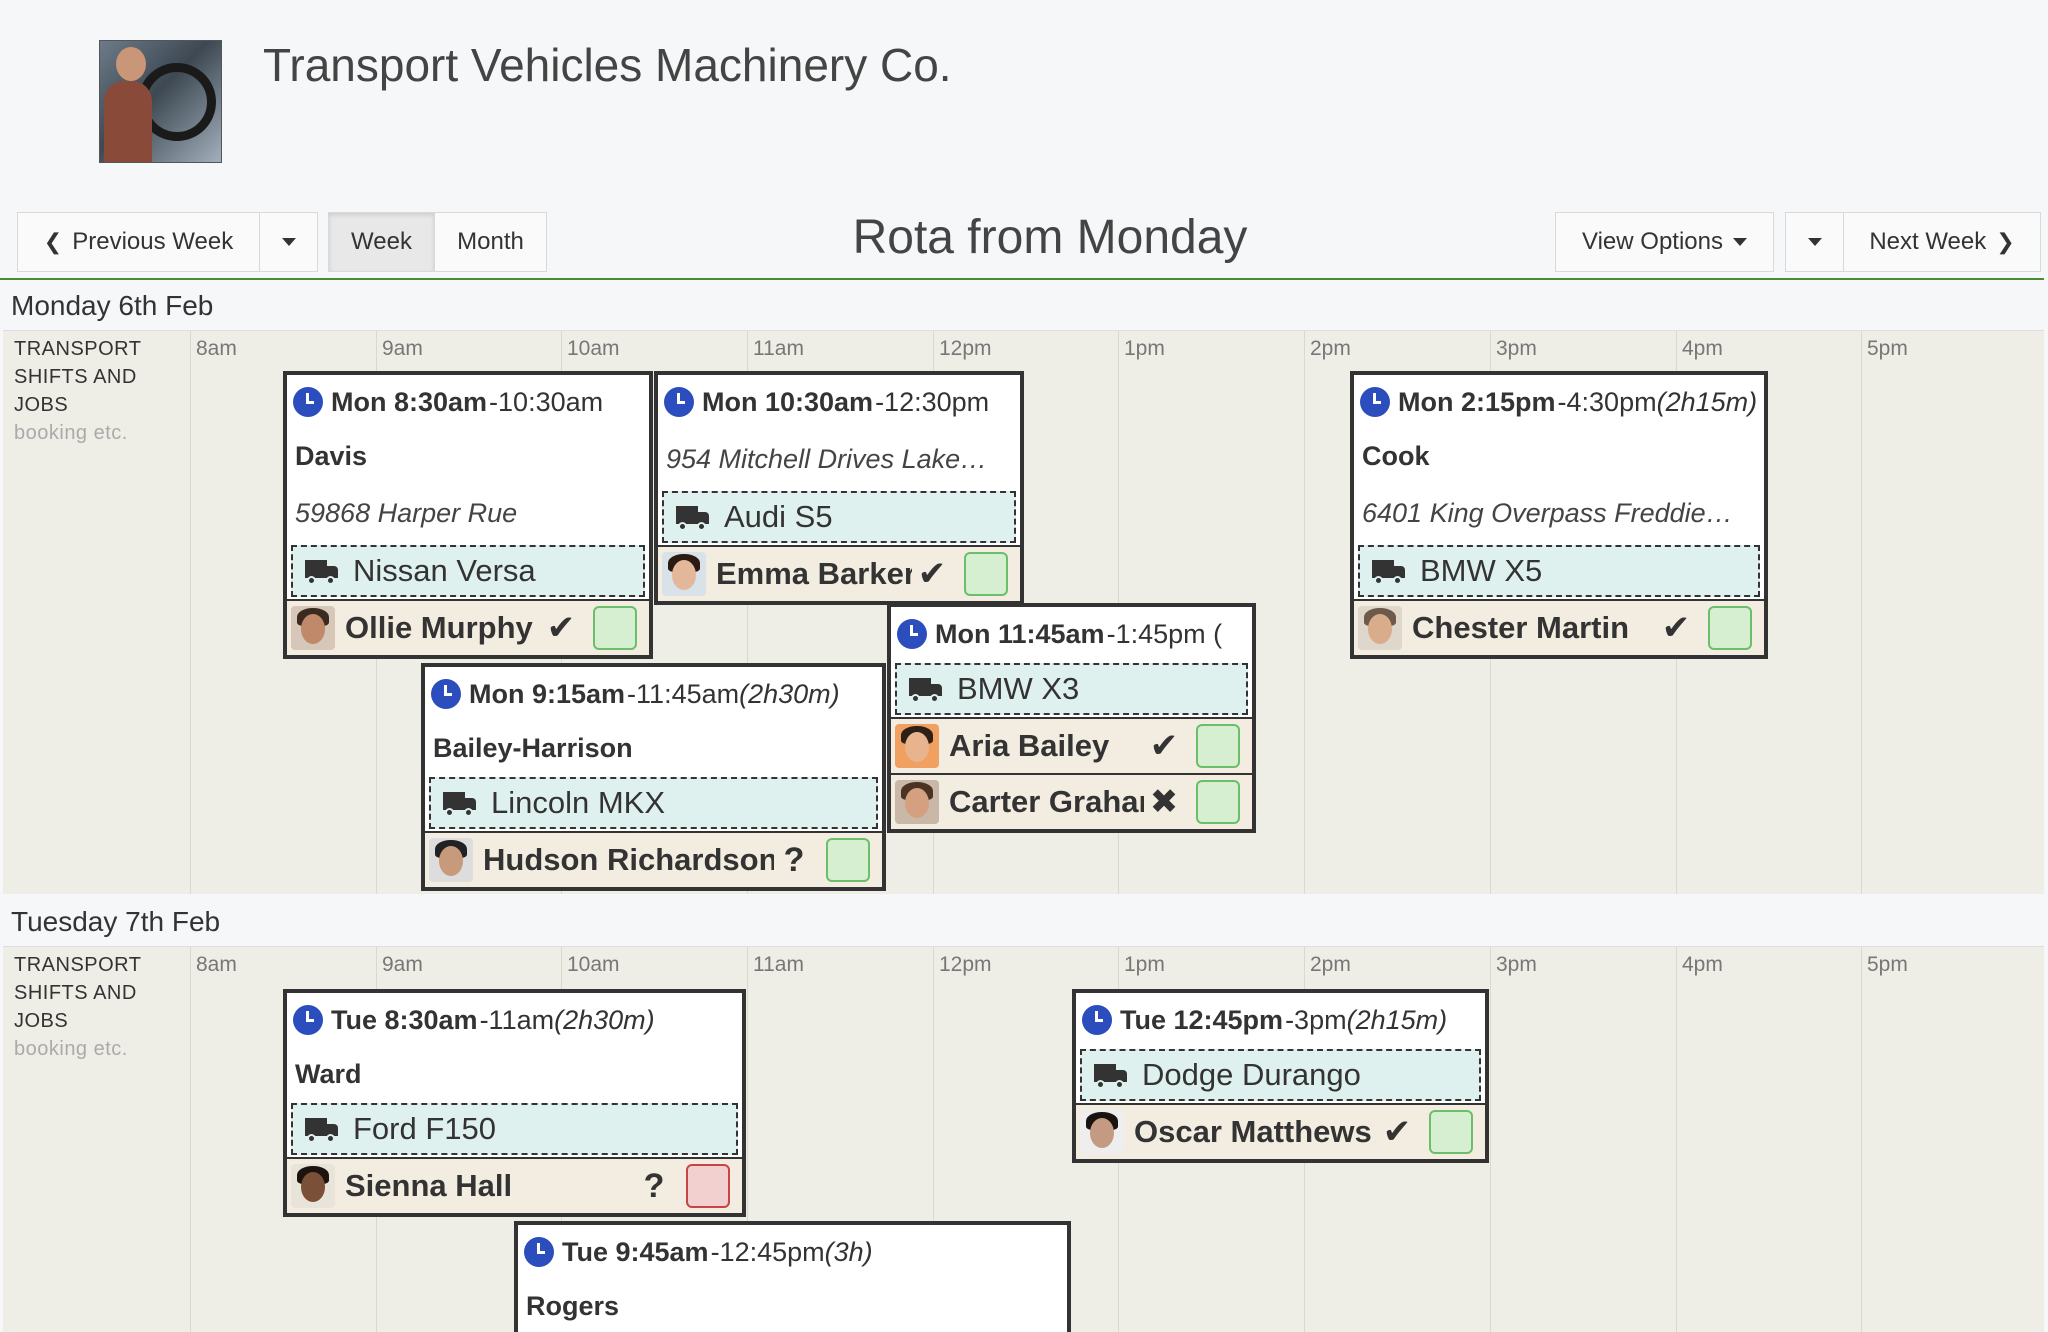 This screenshot has height=1332, width=2048. I want to click on staff-row: Hudson Richardson?, so click(653, 859).